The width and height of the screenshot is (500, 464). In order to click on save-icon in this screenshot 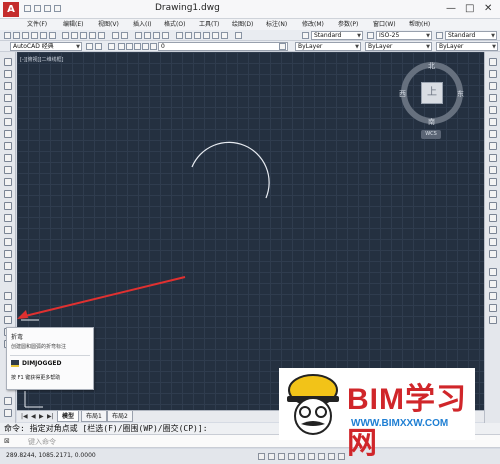, I will do `click(25, 35)`.